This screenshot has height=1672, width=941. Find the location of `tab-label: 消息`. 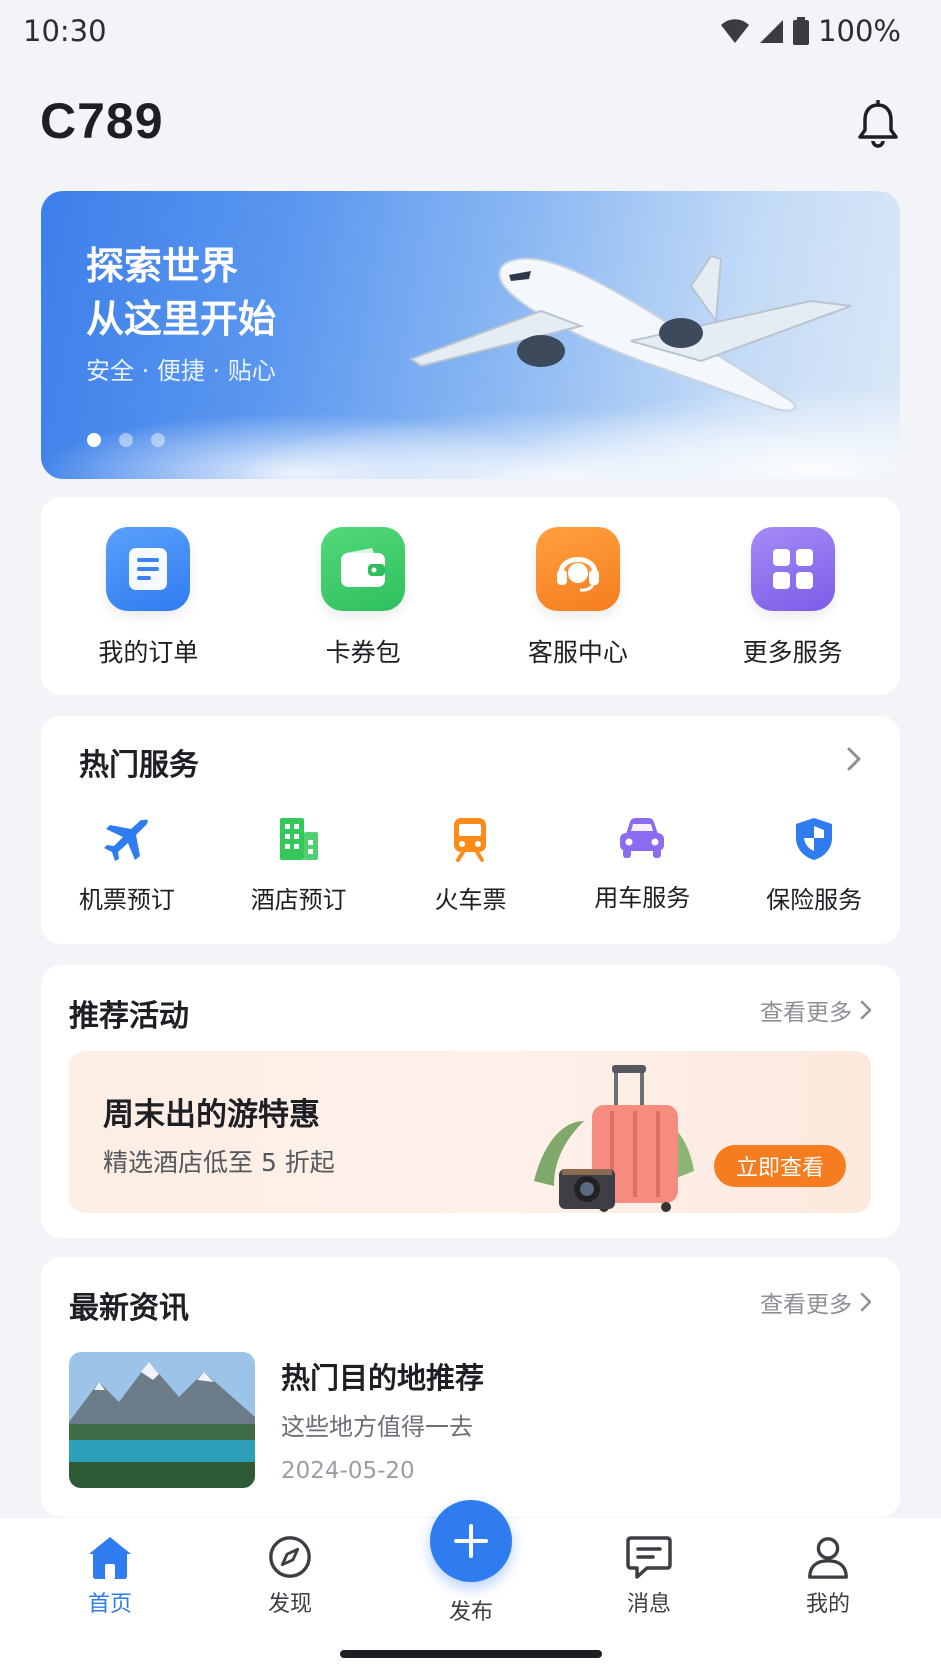

tab-label: 消息 is located at coordinates (648, 1604).